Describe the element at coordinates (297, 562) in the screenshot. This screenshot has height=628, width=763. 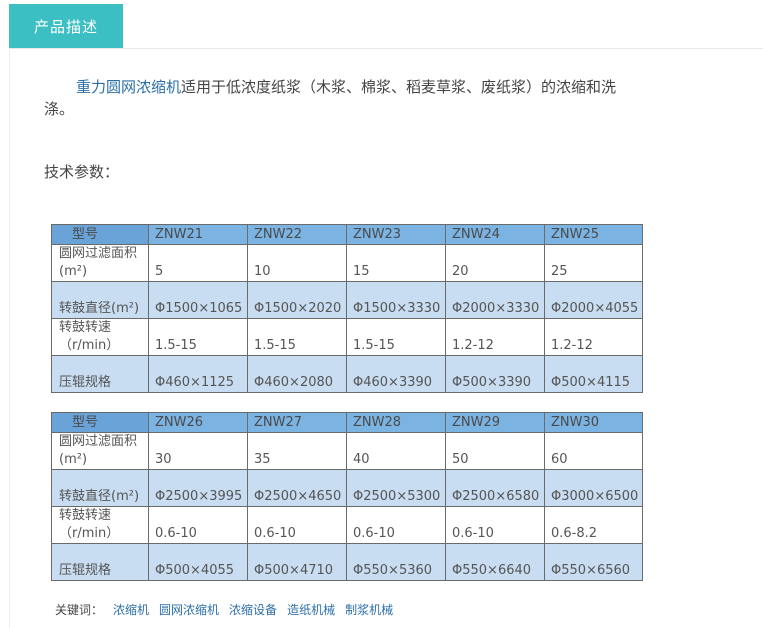
I see `roll-cell: Φ500×4710` at that location.